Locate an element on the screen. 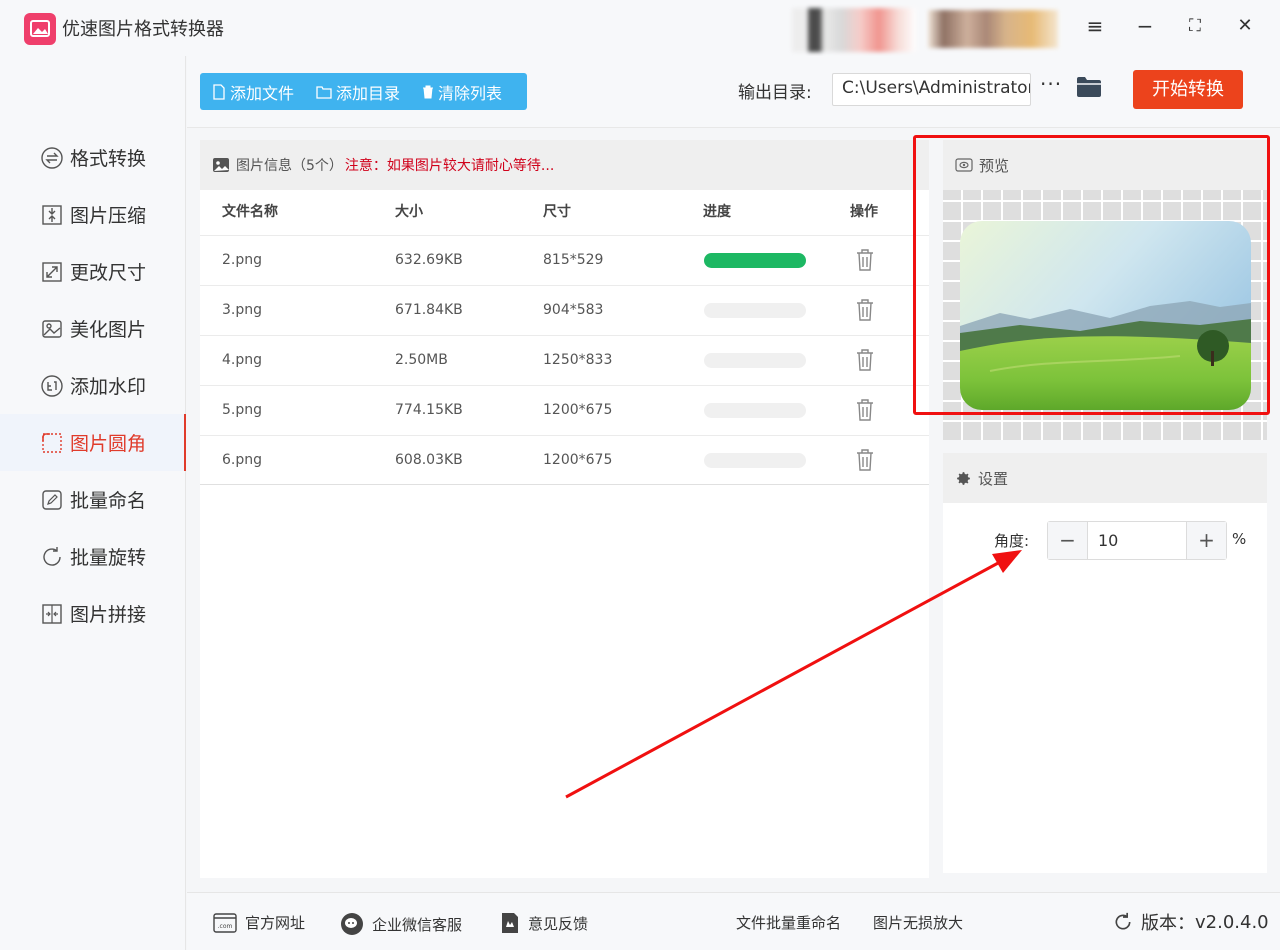 This screenshot has height=950, width=1280. file-count-title: 图片信息（5个） is located at coordinates (289, 166).